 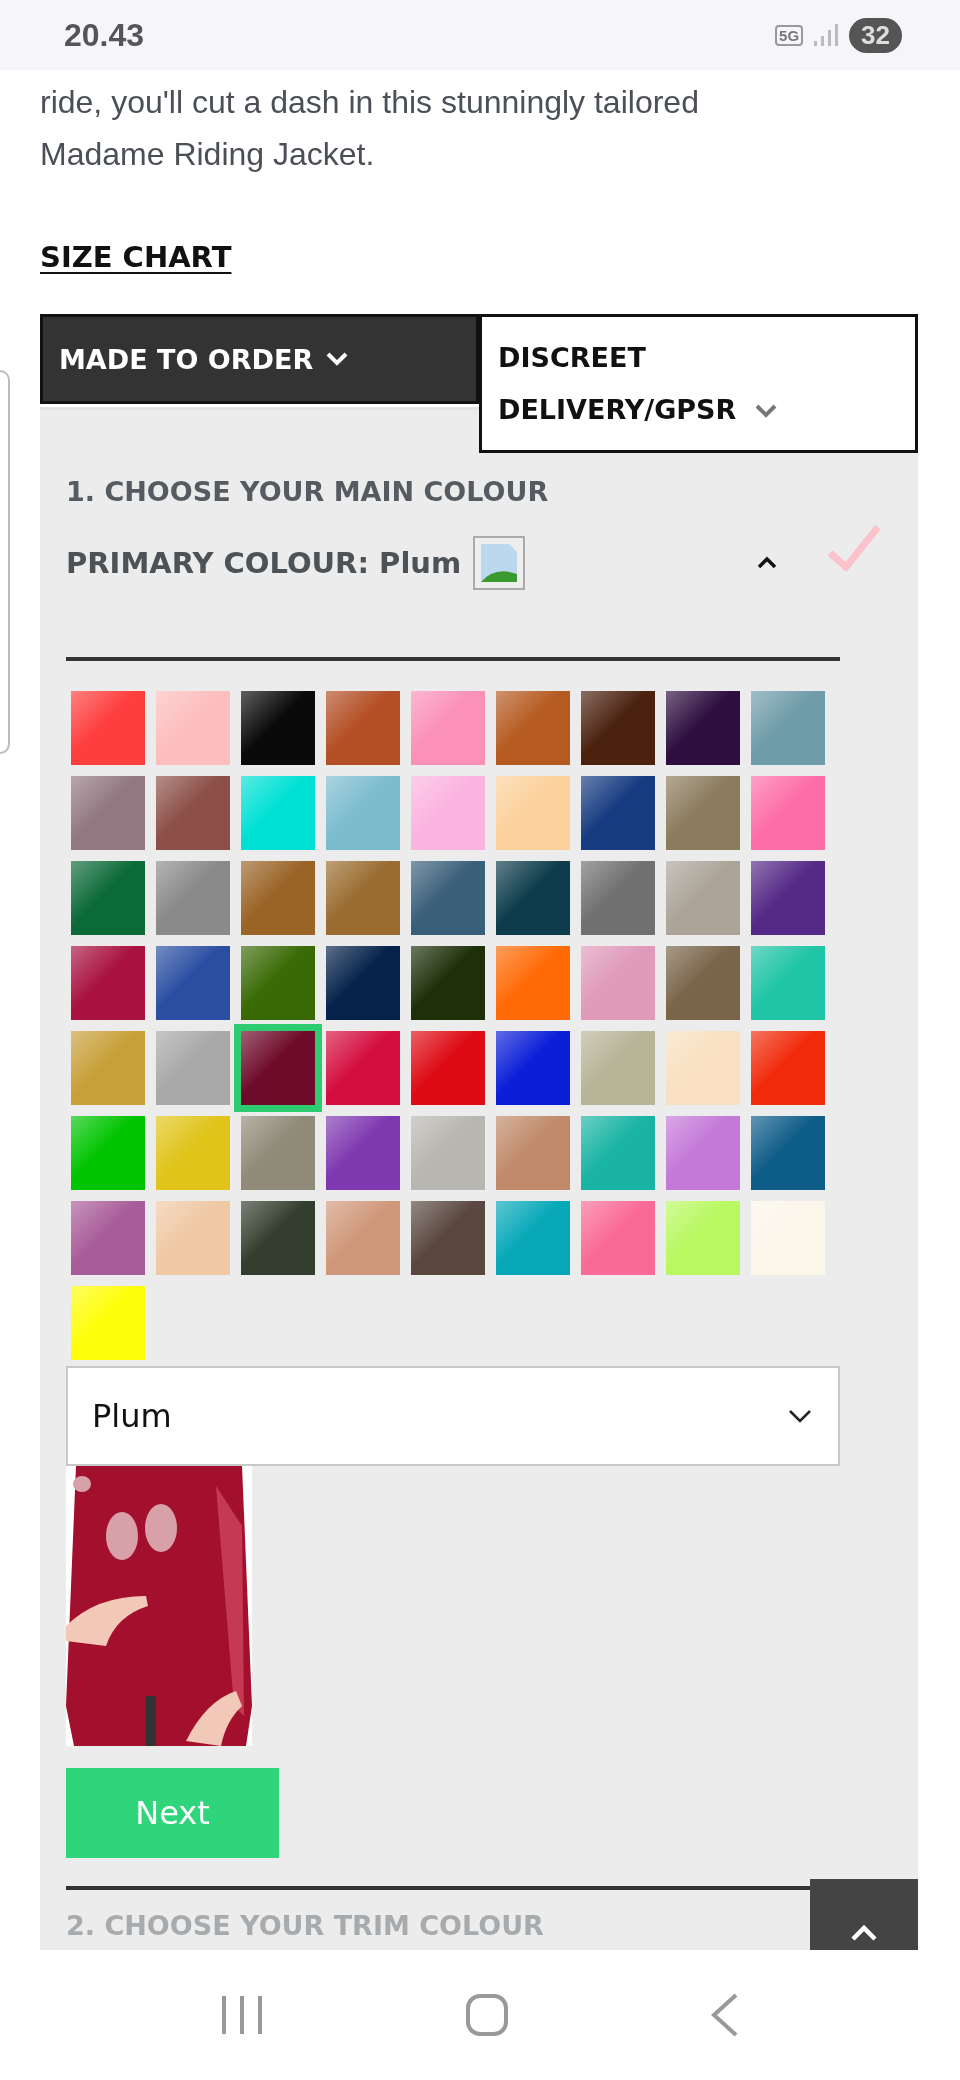 What do you see at coordinates (698, 383) in the screenshot?
I see `tab: DISCREET DELIVERY/GPSR` at bounding box center [698, 383].